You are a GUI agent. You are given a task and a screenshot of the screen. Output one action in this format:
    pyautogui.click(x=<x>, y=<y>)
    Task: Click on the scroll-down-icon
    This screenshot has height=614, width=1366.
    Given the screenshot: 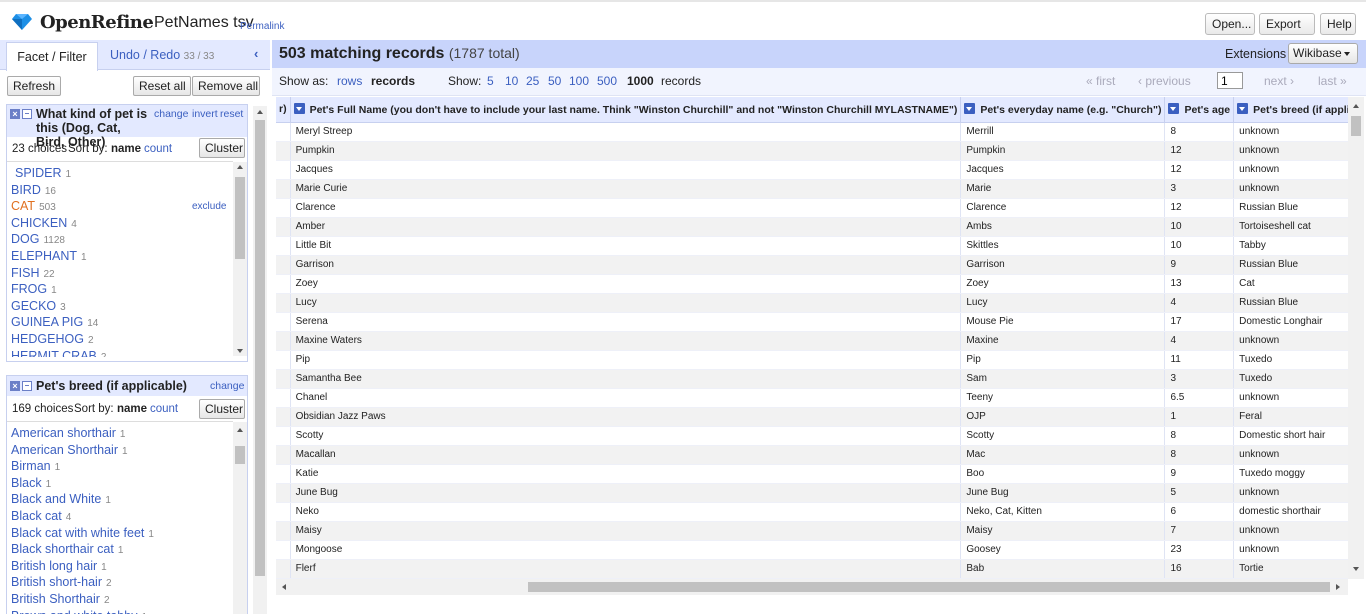 What is the action you would take?
    pyautogui.click(x=1356, y=569)
    